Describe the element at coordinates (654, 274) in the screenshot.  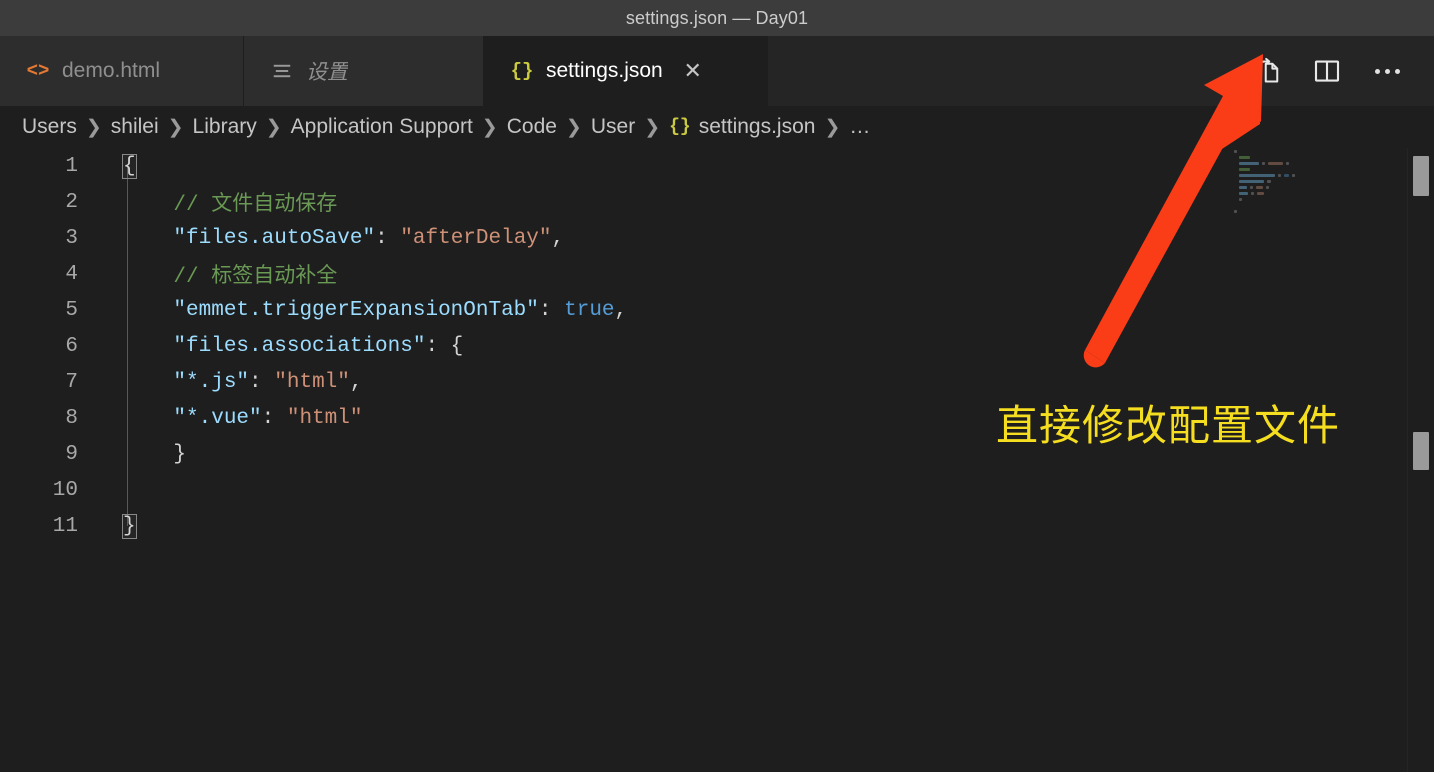
I see `code-text: // 标签自动补全` at that location.